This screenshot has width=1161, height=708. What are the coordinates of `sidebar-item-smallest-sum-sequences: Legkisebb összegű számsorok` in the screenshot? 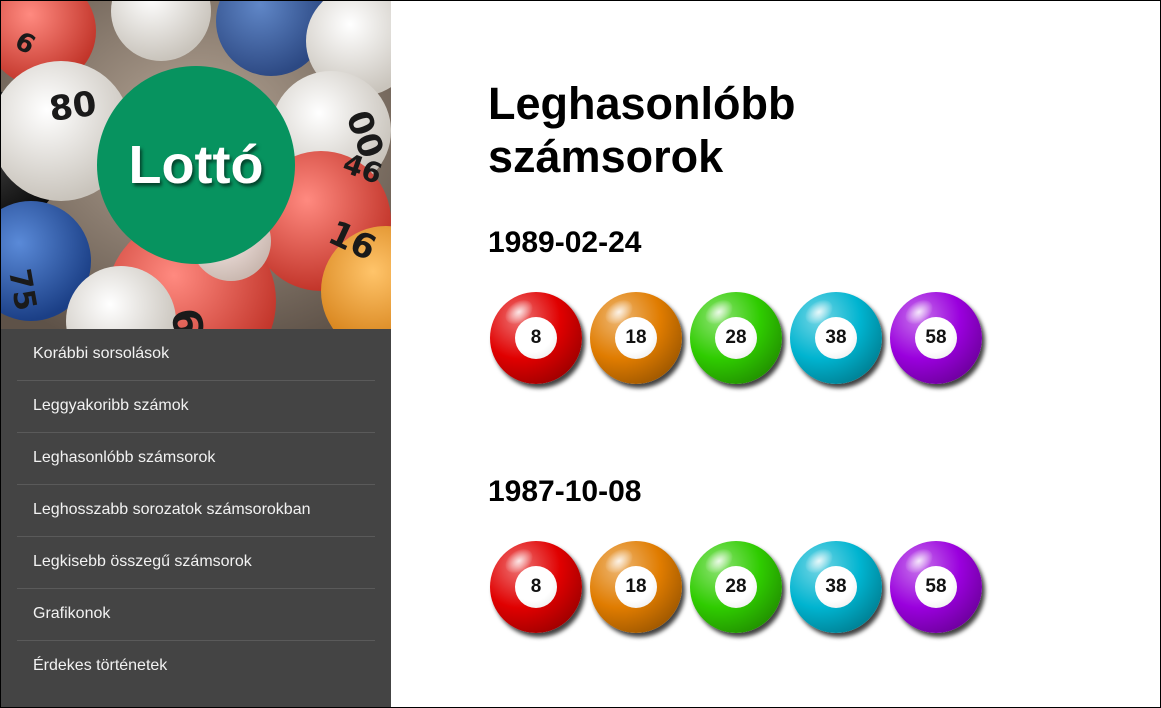 It's located at (196, 563).